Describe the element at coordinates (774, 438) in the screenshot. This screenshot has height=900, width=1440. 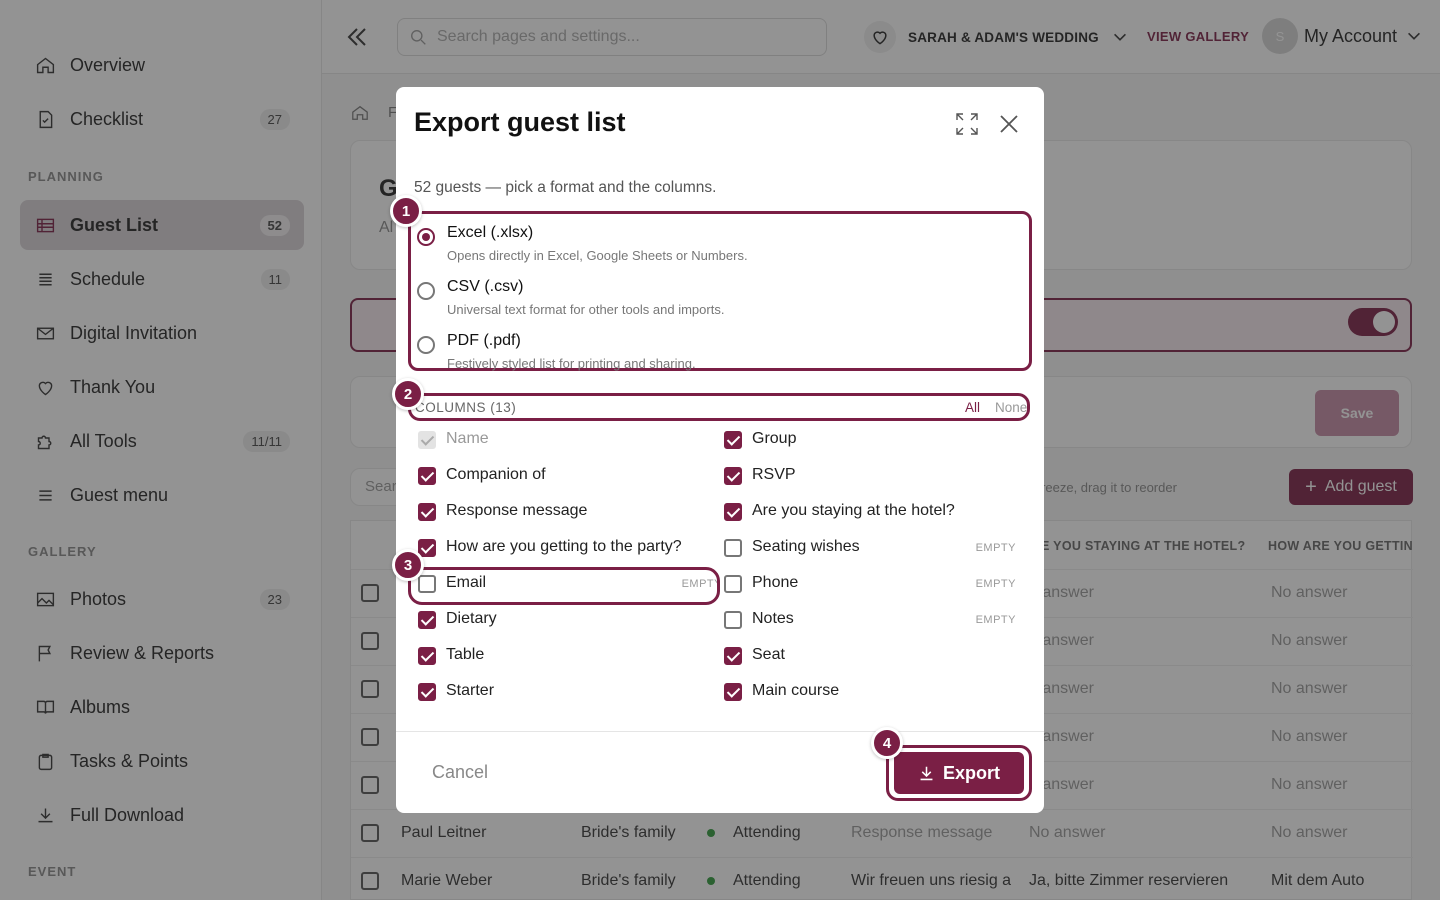
I see `column-label: Group` at that location.